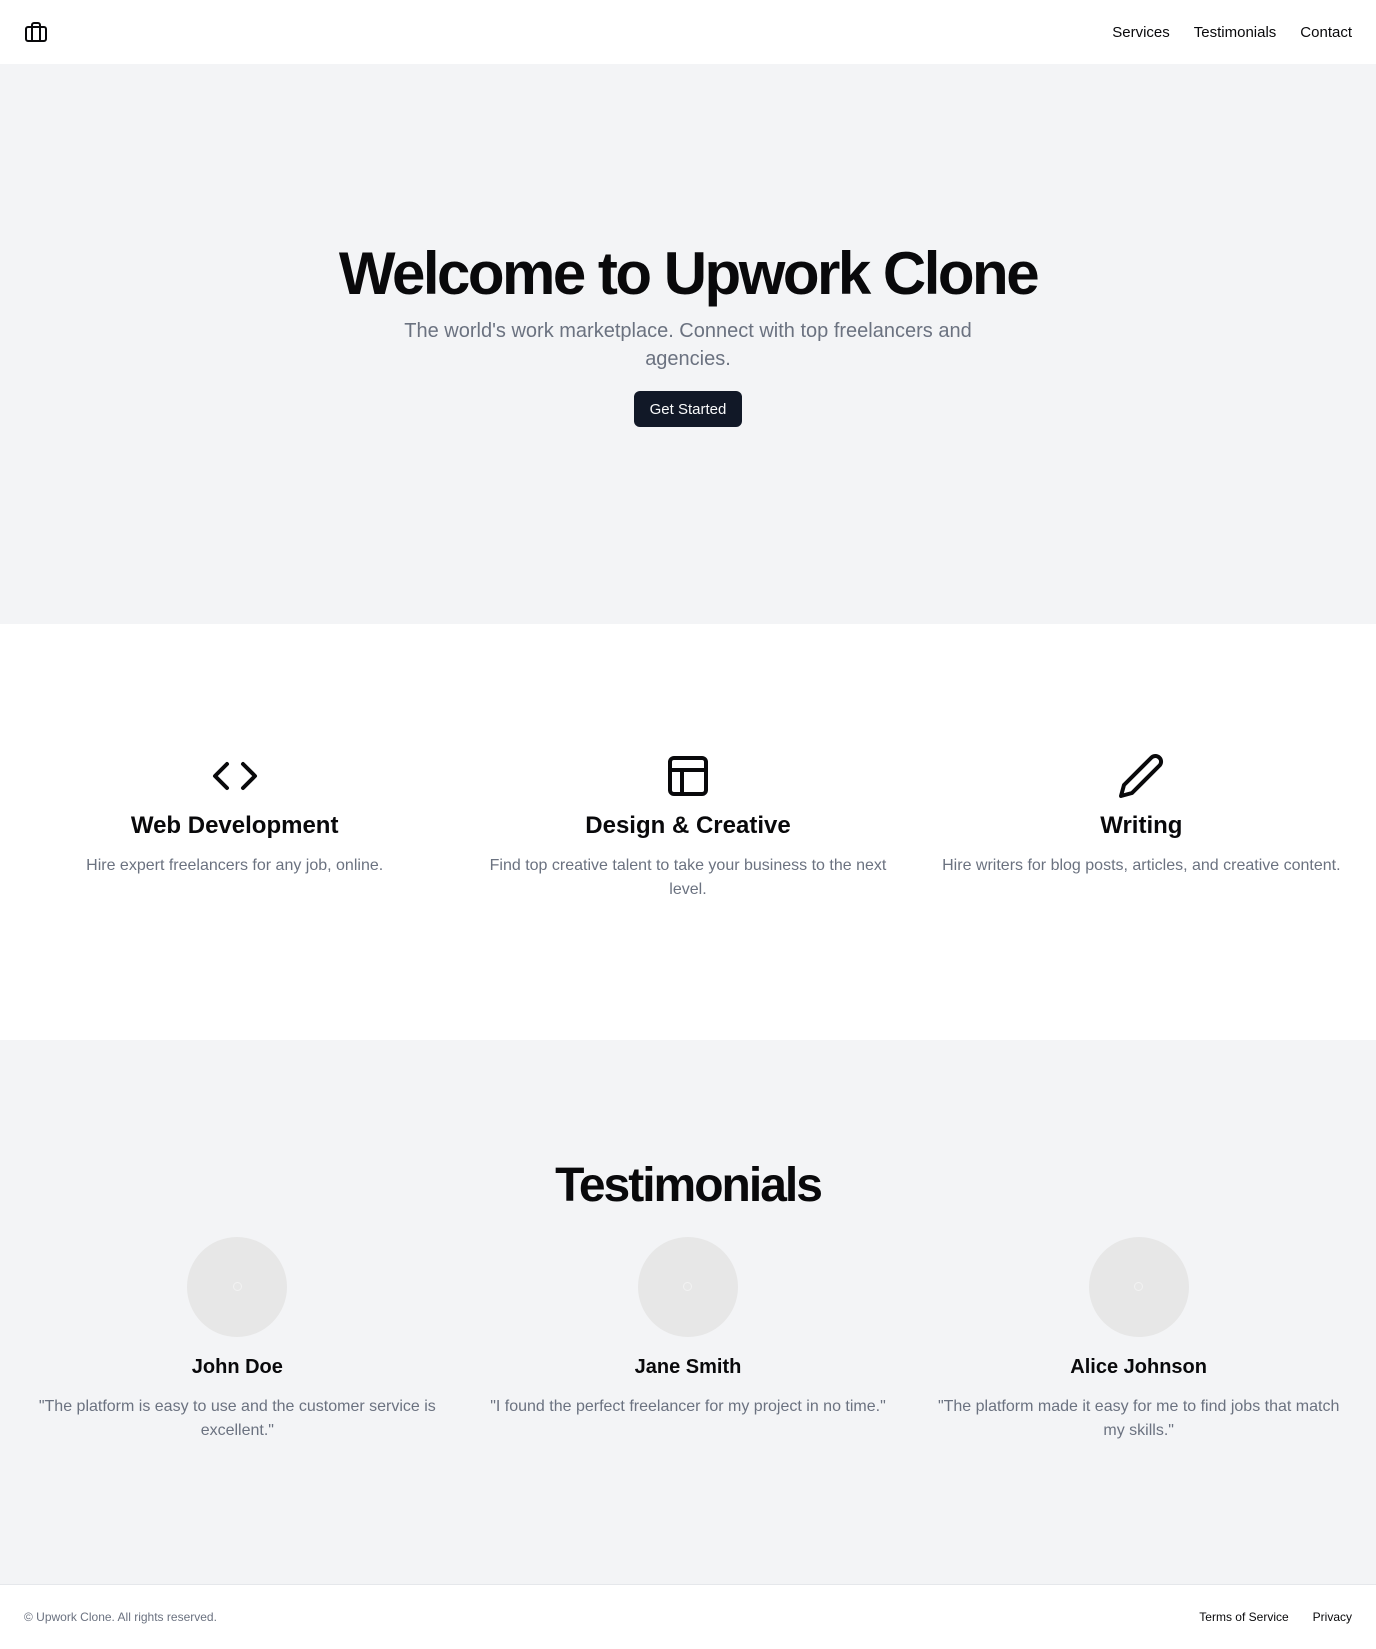 Image resolution: width=1376 pixels, height=1649 pixels. What do you see at coordinates (36, 32) in the screenshot?
I see `briefcase-icon` at bounding box center [36, 32].